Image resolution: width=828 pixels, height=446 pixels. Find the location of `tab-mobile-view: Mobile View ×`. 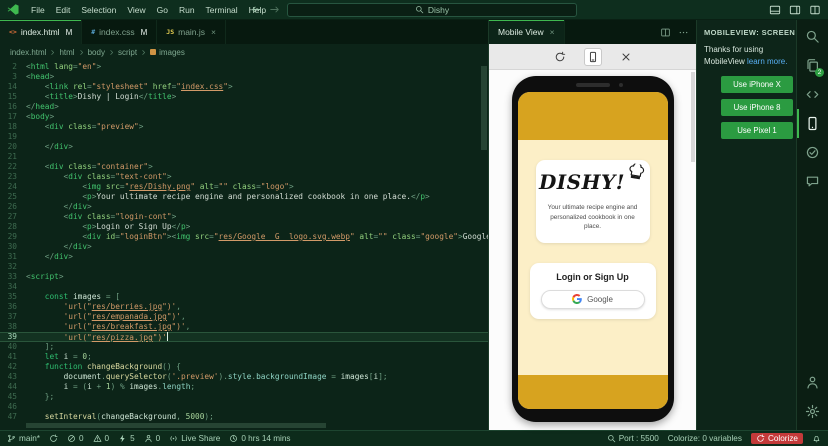

tab-mobile-view: Mobile View × is located at coordinates (527, 32).